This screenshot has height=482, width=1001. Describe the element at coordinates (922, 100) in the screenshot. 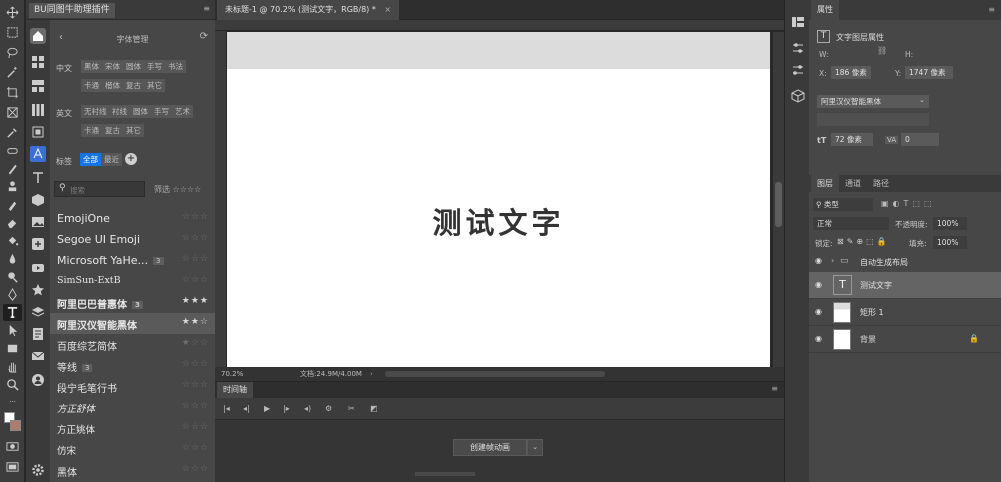

I see `chevron-down-icon: ⌄` at that location.